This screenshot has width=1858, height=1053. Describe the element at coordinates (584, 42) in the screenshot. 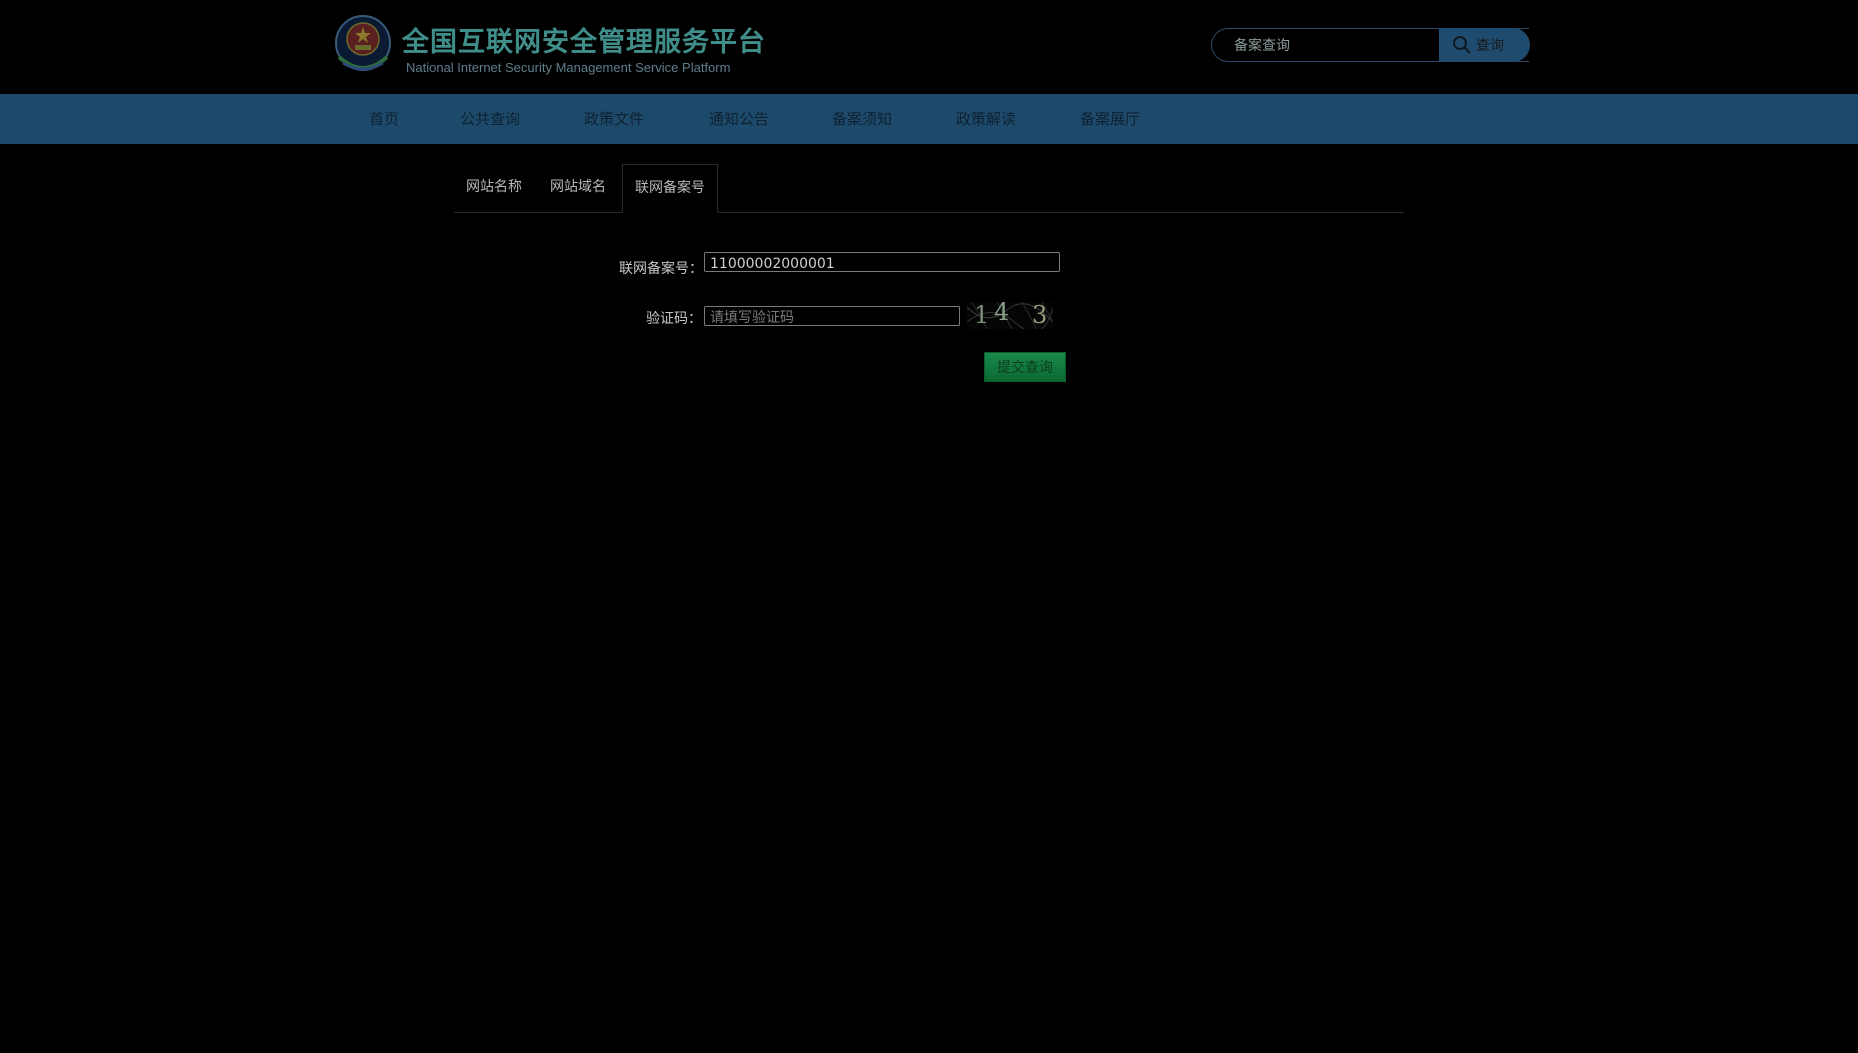

I see `site-title: 全国互联网安全管理服务平台` at that location.